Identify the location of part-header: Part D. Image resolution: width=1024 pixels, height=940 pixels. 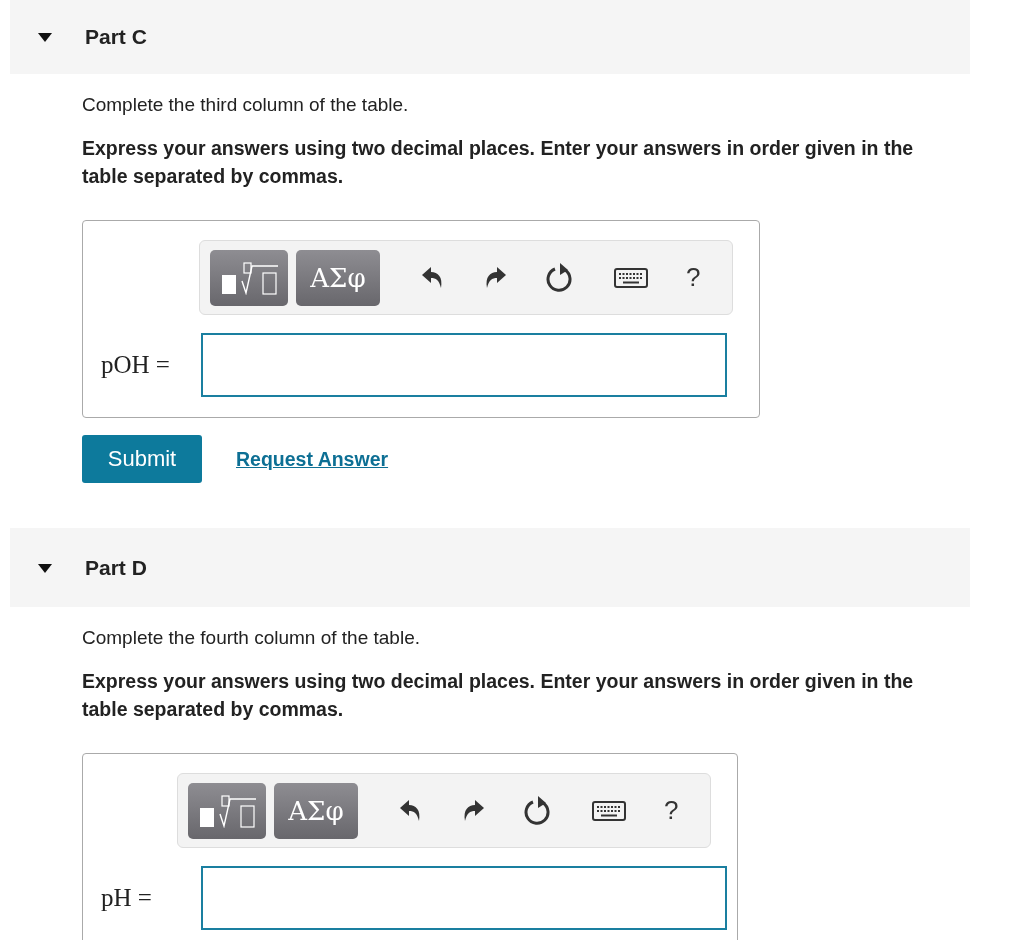
(490, 567).